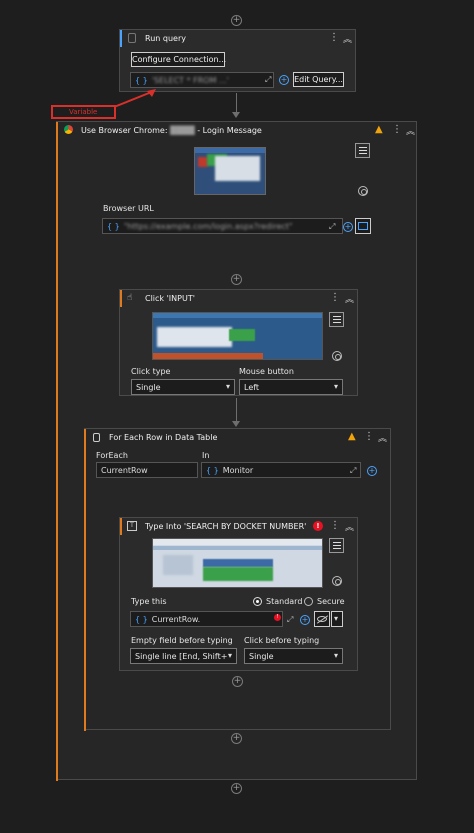 The width and height of the screenshot is (474, 833). I want to click on in-label: In, so click(206, 455).